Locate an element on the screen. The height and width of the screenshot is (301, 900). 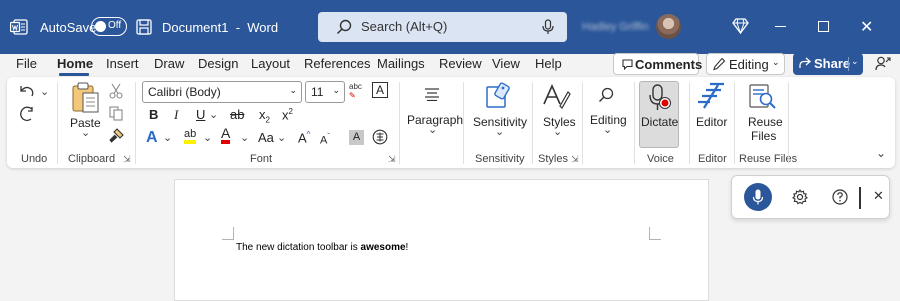
highlight-icon: ab is located at coordinates (190, 136).